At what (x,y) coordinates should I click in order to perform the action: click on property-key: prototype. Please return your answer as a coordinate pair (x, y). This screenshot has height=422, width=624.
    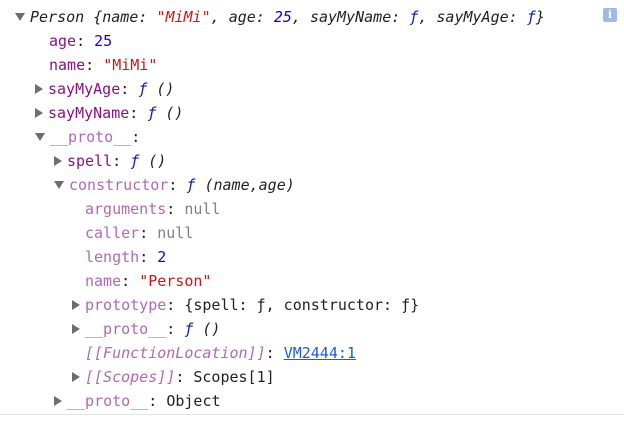
    Looking at the image, I should click on (126, 305).